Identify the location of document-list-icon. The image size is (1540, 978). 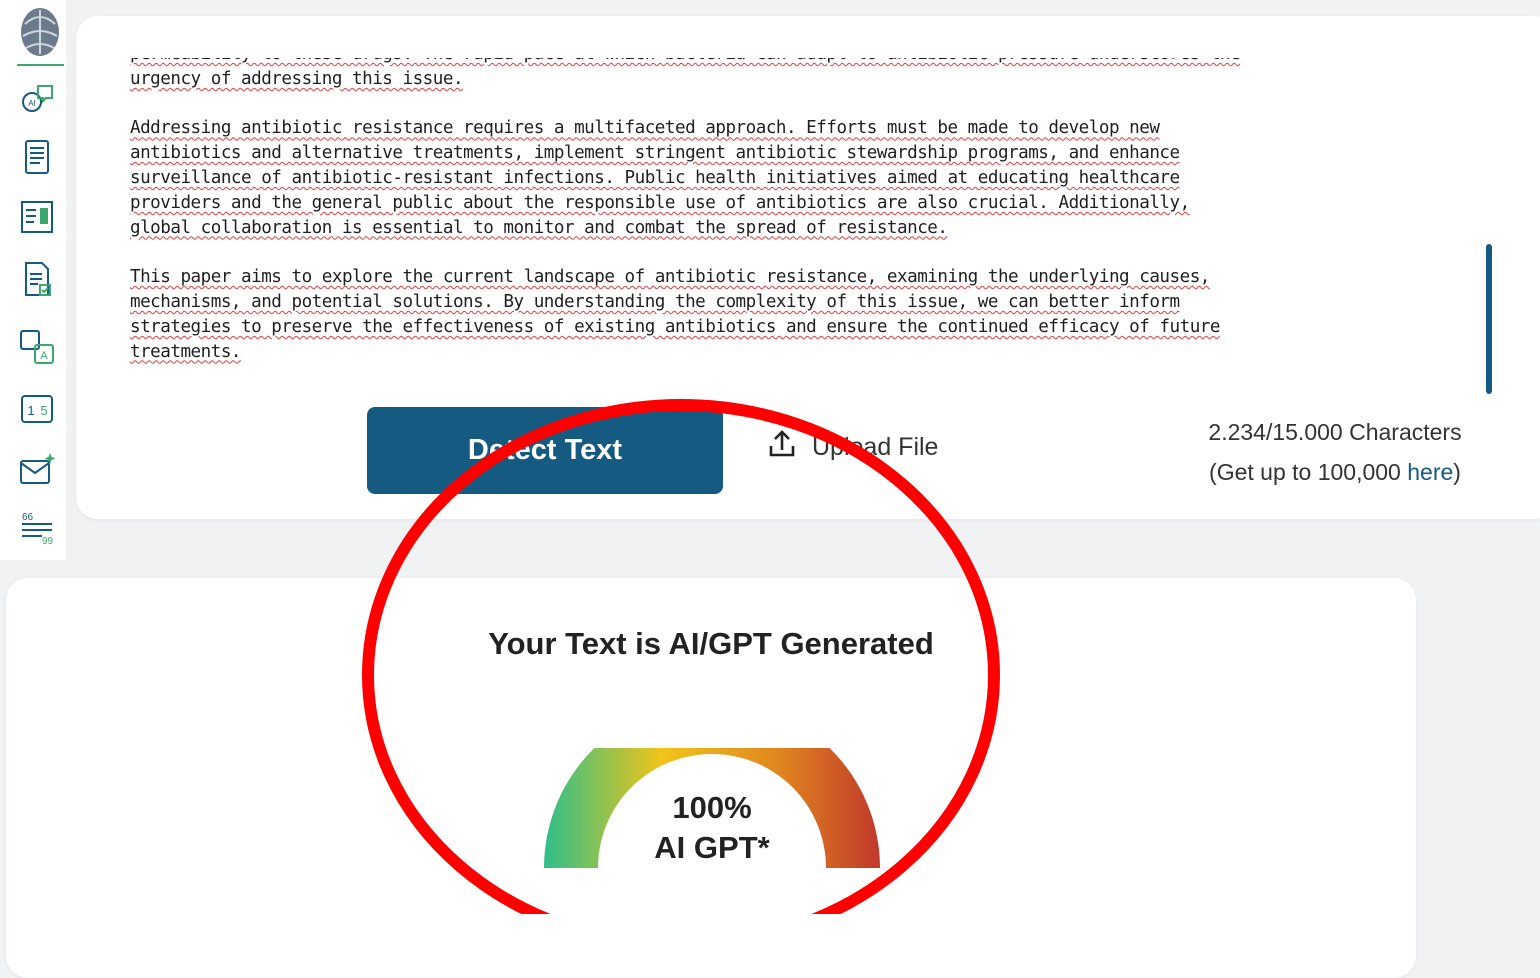
(37, 157).